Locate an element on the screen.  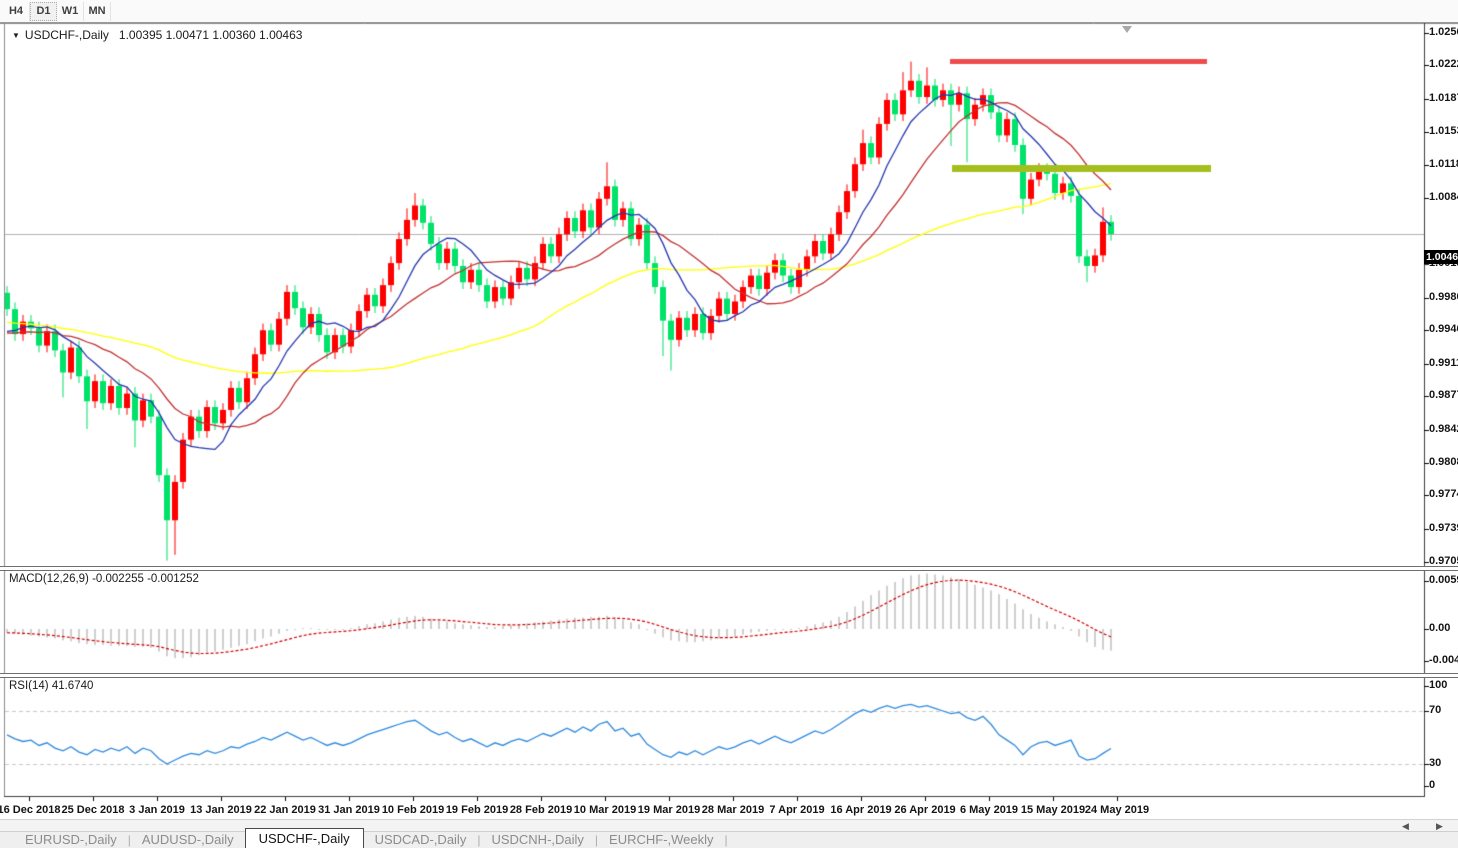
price-axis-label: 0.99460 is located at coordinates (1443, 329).